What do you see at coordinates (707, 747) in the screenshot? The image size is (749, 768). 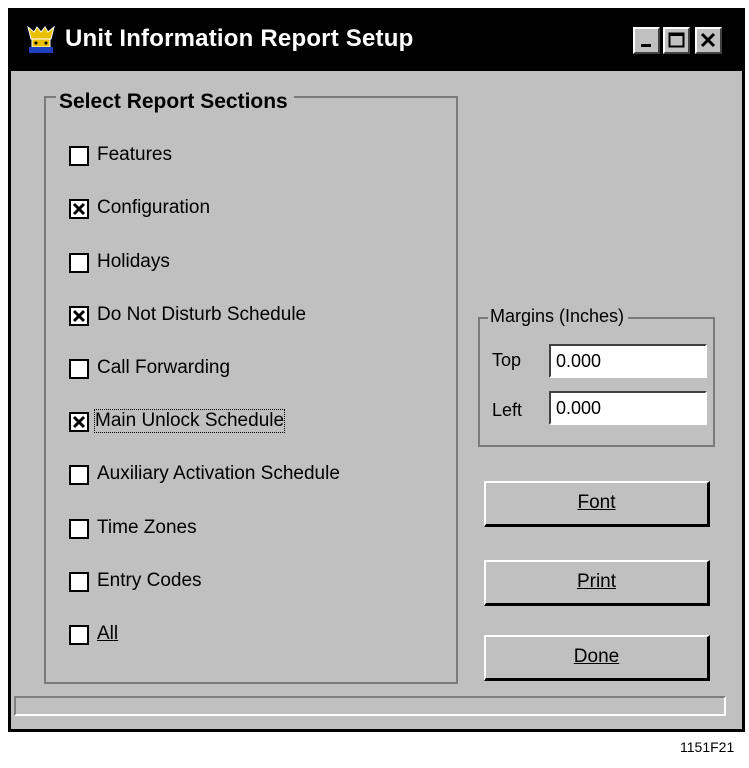 I see `figure-code: 1151F21` at bounding box center [707, 747].